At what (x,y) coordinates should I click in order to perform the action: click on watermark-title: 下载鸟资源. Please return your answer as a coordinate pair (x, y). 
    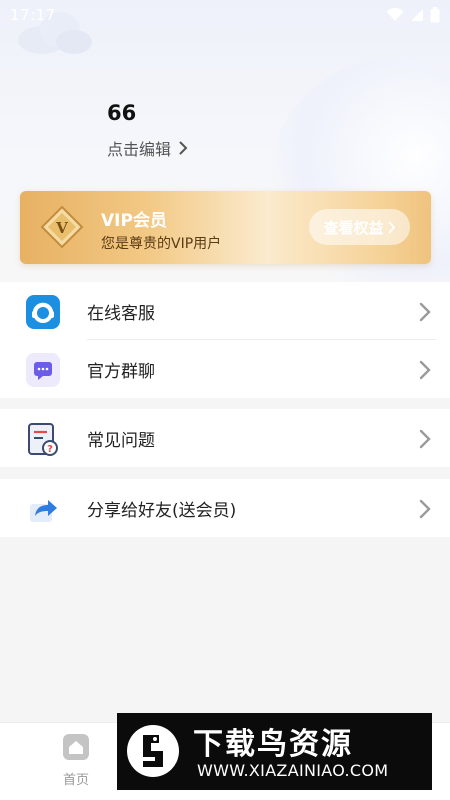
    Looking at the image, I should click on (273, 744).